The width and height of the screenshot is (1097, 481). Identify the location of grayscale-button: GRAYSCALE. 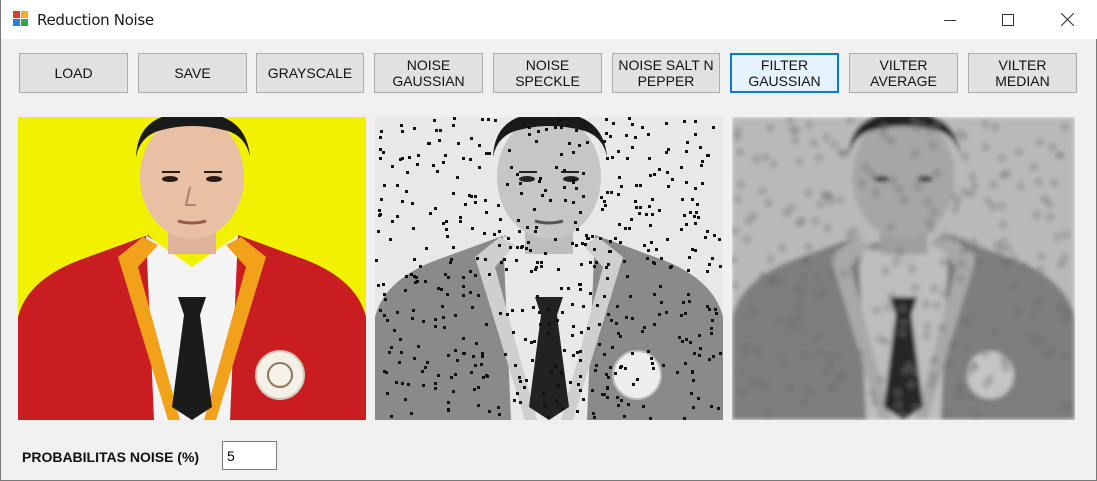
(310, 73).